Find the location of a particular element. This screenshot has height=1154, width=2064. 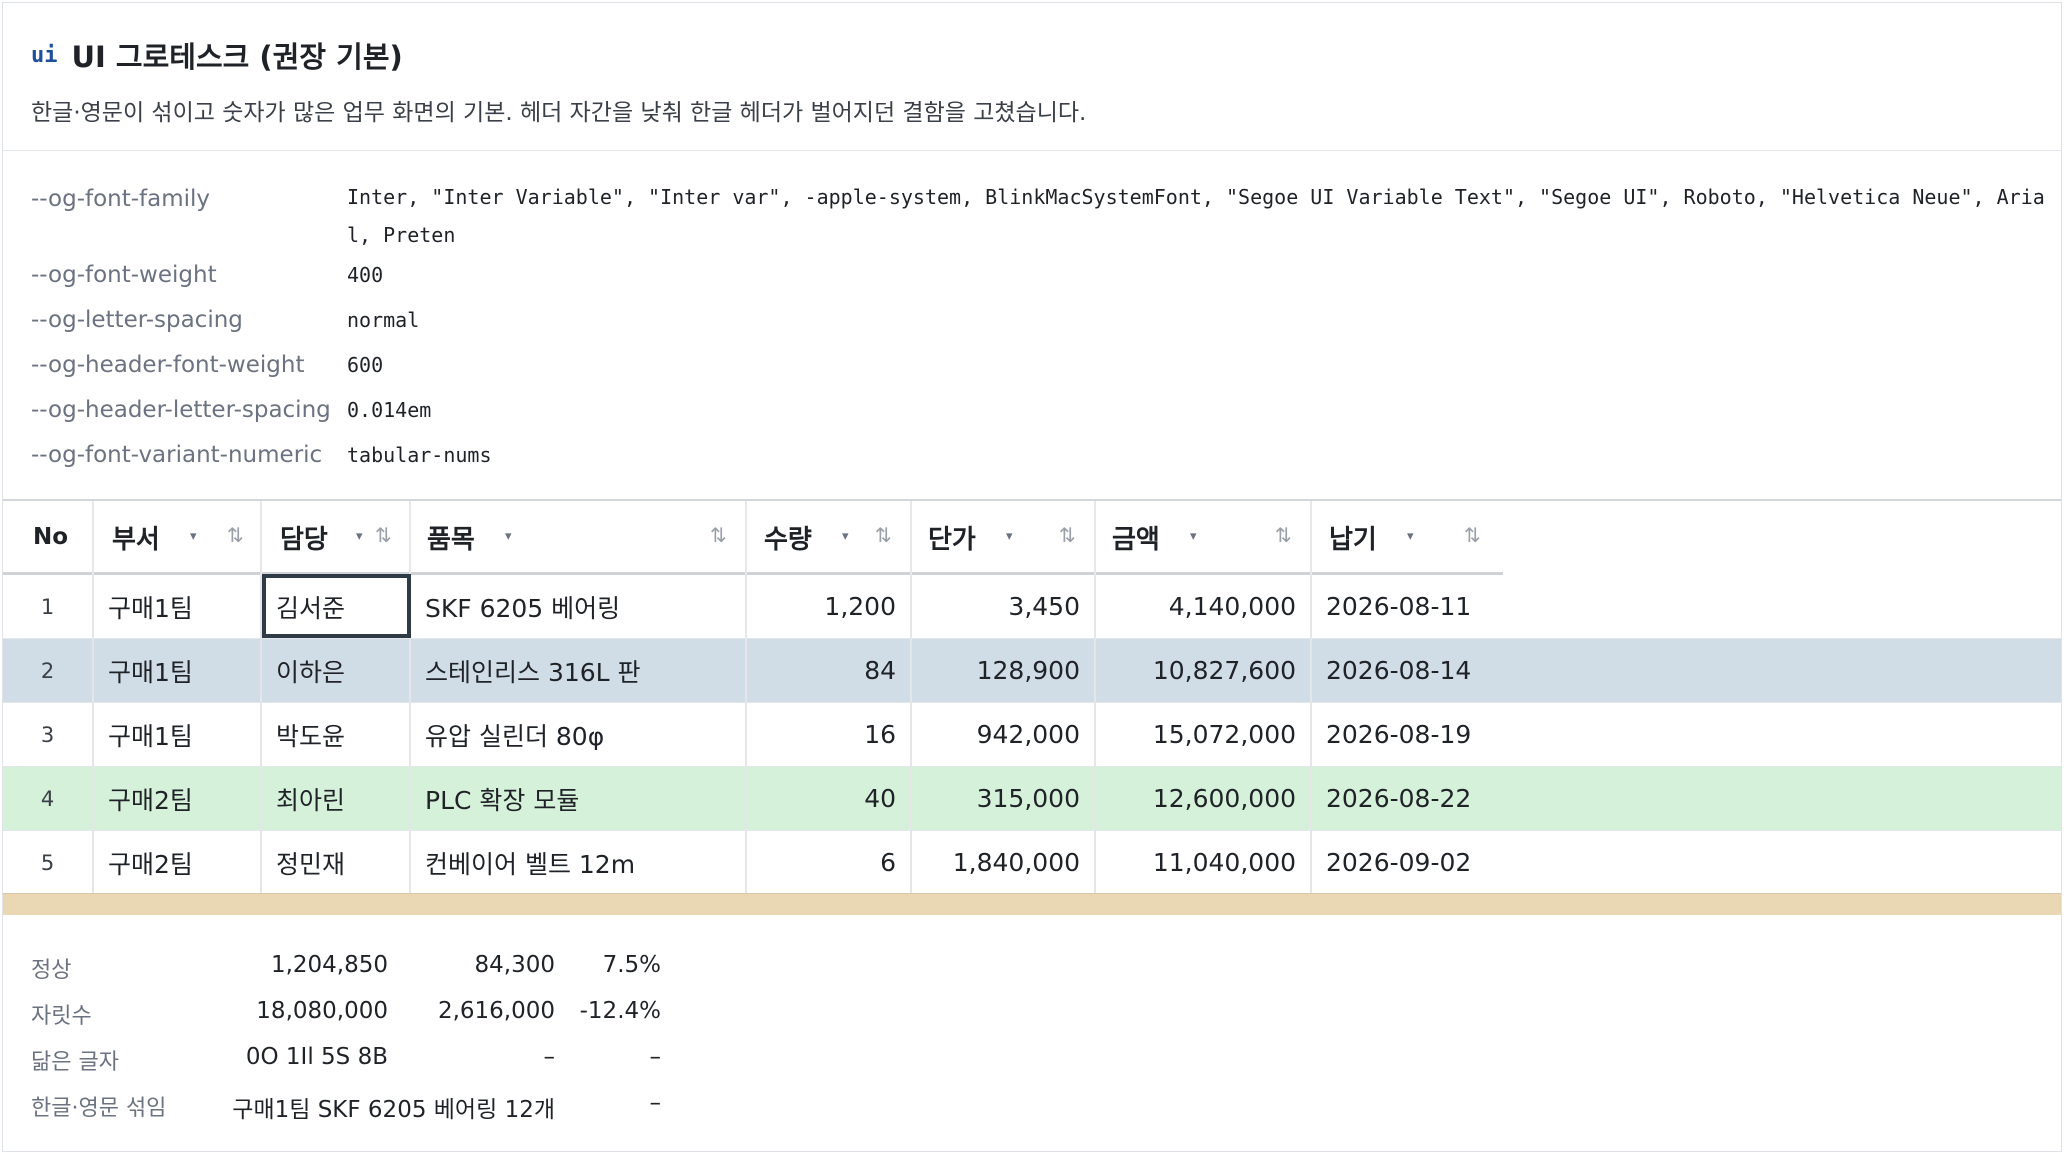

cell-amount: 4,140,000 is located at coordinates (1204, 606).